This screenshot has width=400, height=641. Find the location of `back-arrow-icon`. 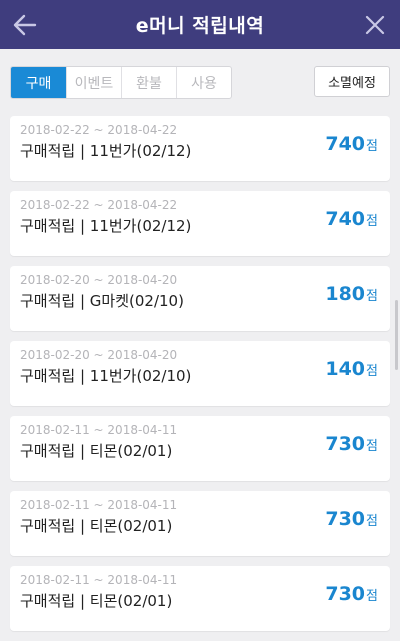

back-arrow-icon is located at coordinates (25, 25).